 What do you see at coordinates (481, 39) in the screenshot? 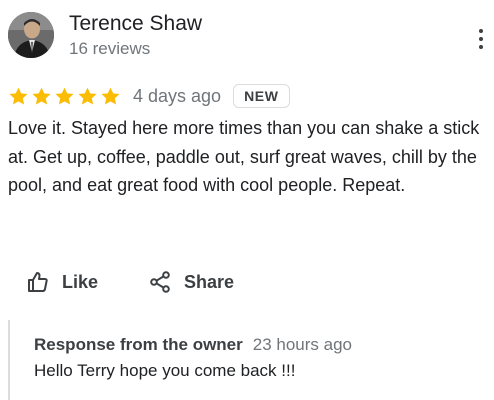
I see `more-options-button` at bounding box center [481, 39].